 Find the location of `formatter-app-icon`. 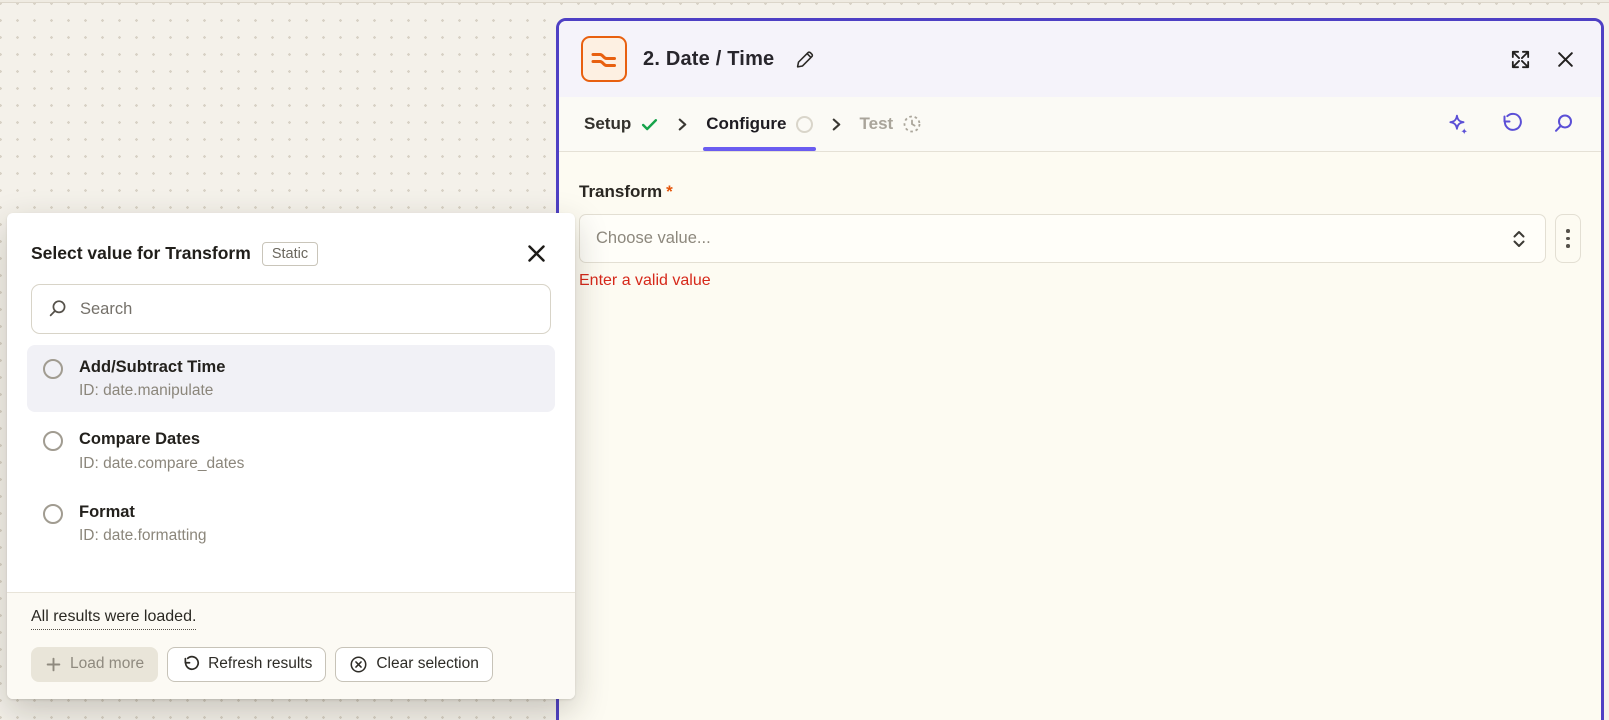

formatter-app-icon is located at coordinates (604, 59).